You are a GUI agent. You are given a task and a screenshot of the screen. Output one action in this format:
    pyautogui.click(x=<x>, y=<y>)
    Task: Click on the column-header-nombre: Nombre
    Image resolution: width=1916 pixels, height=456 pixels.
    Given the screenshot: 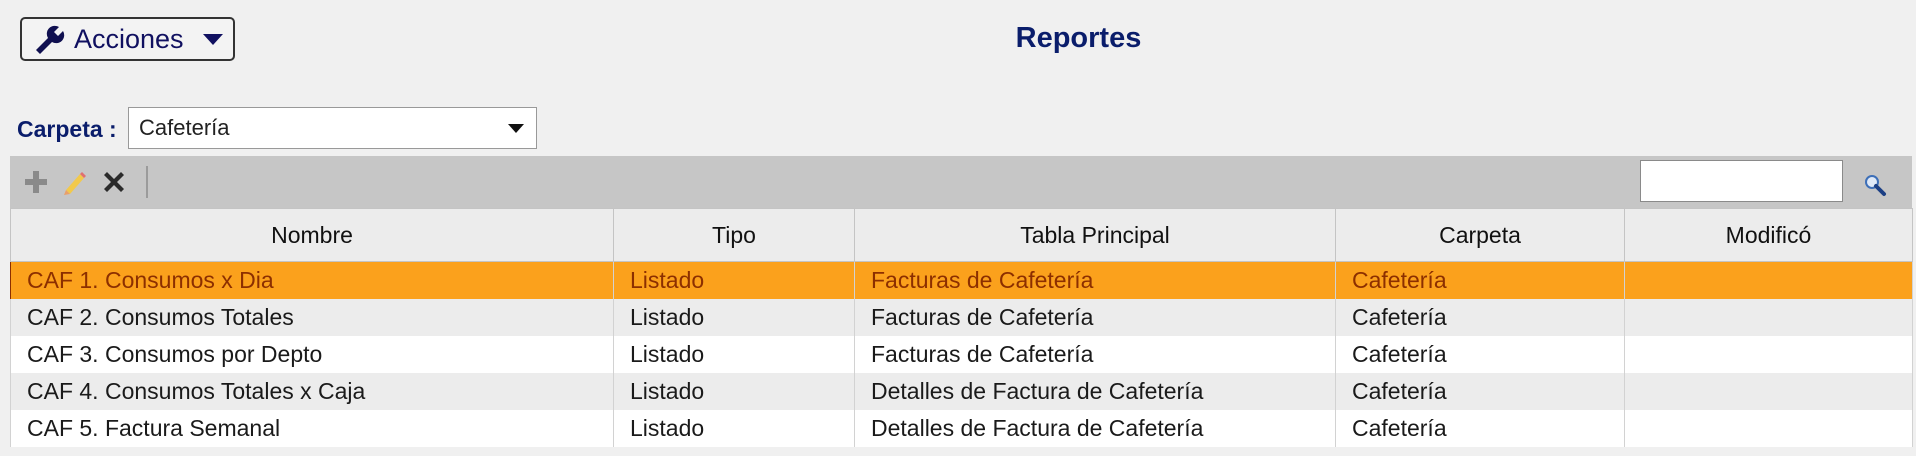 What is the action you would take?
    pyautogui.click(x=312, y=235)
    